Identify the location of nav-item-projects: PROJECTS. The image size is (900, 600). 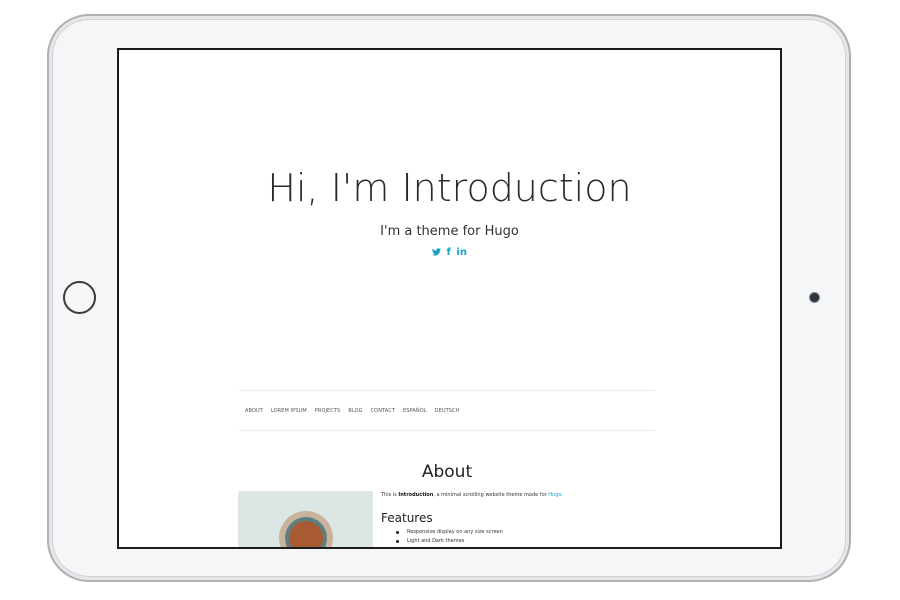
(328, 411).